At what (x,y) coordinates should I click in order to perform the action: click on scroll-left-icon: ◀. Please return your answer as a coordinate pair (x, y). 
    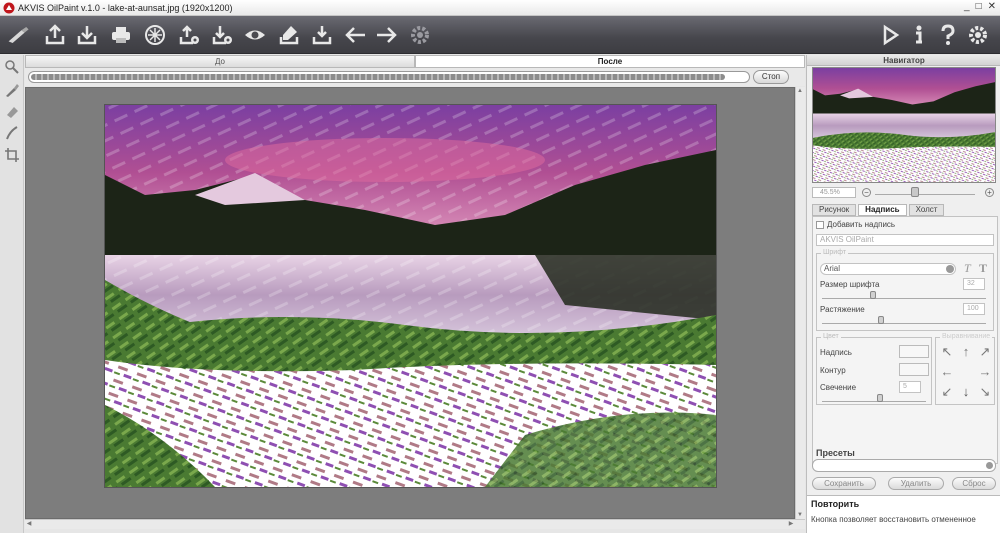
    Looking at the image, I should click on (29, 524).